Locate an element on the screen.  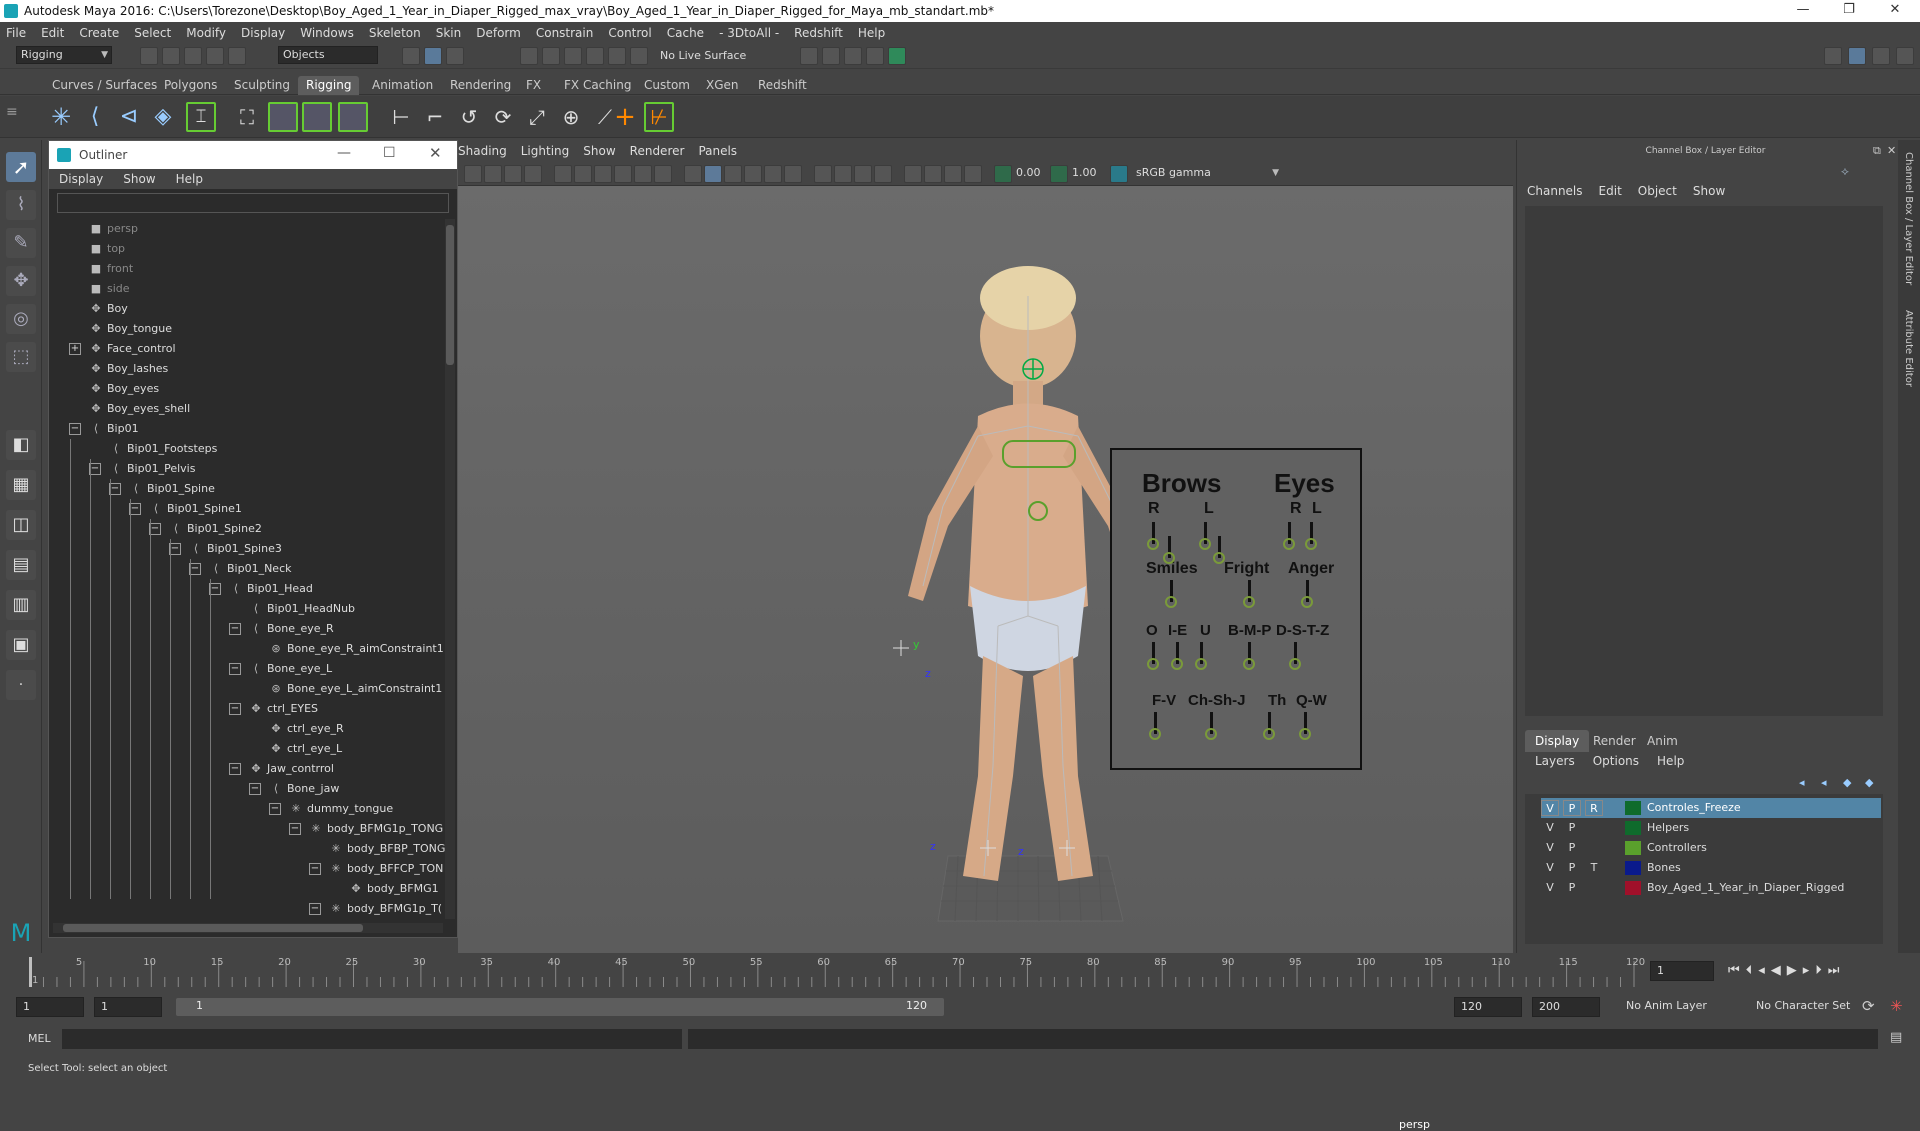
outliner-item: ⟨ Bip01_Pelvis is located at coordinates (152, 469).